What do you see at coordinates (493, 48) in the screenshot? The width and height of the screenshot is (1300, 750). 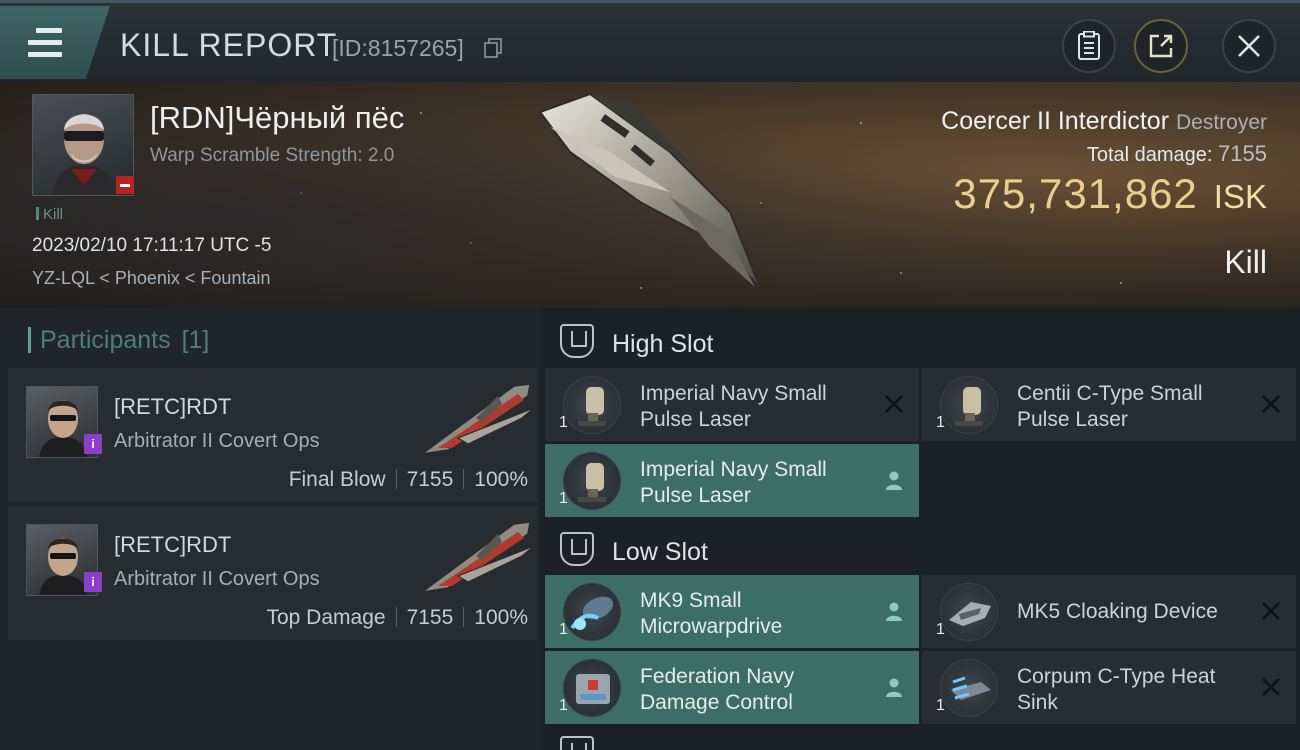 I see `copy-icon` at bounding box center [493, 48].